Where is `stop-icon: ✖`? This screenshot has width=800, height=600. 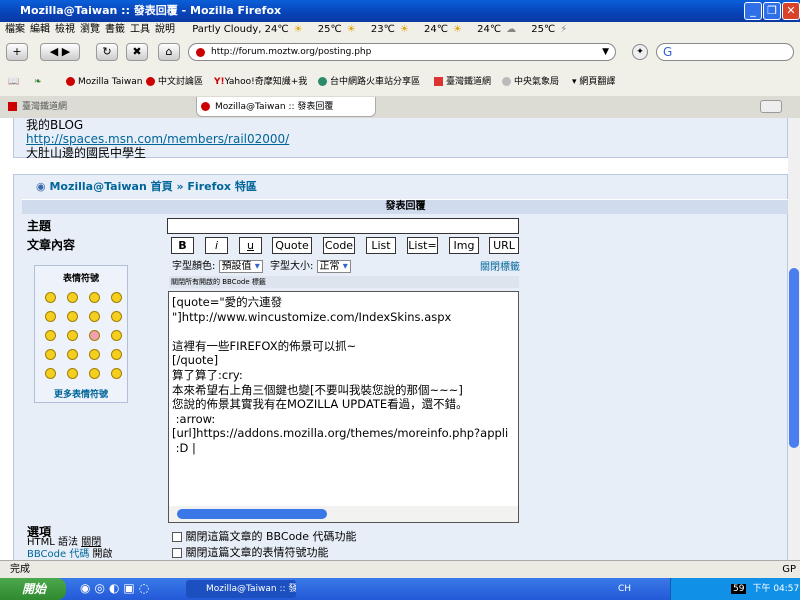 stop-icon: ✖ is located at coordinates (137, 52).